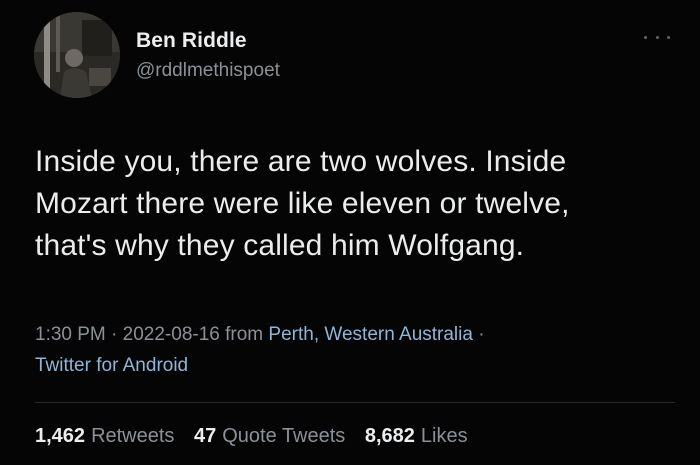 This screenshot has width=700, height=465. I want to click on avatar, so click(77, 55).